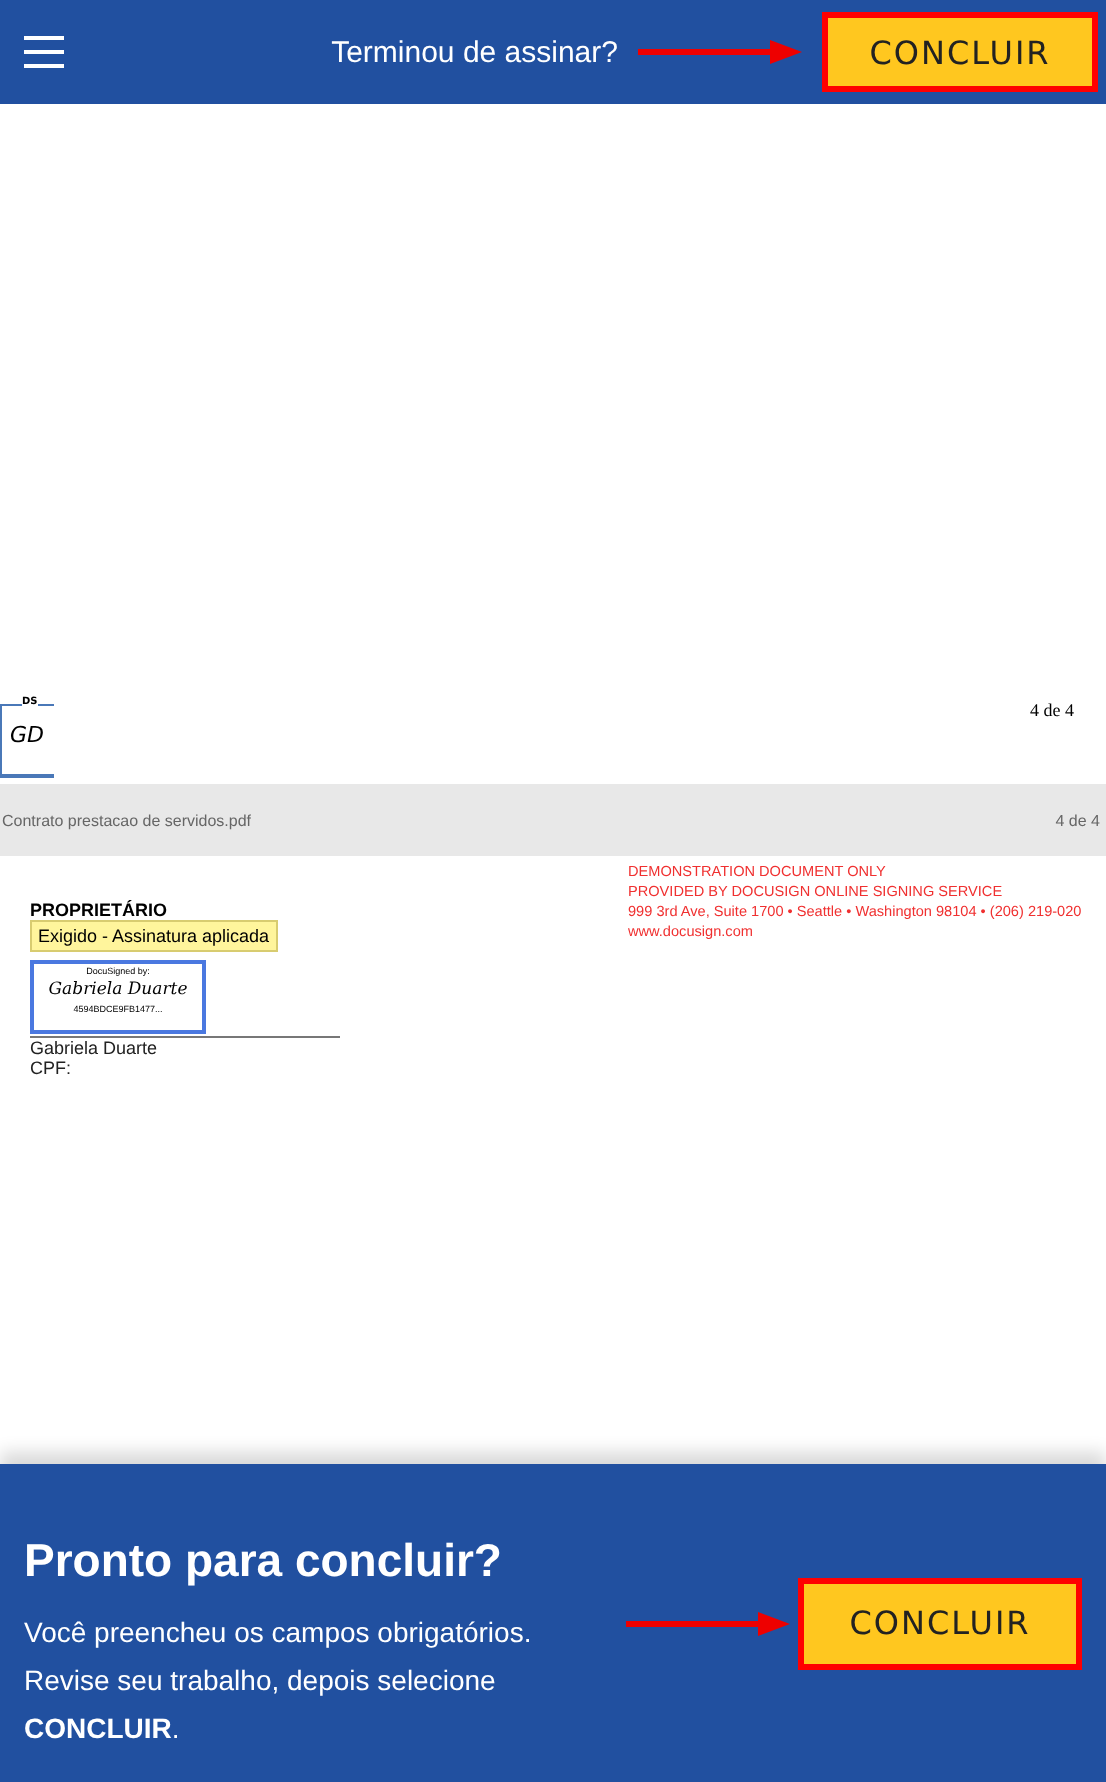 The image size is (1106, 1782). What do you see at coordinates (99, 910) in the screenshot?
I see `role-label: PROPRIETÁRIO` at bounding box center [99, 910].